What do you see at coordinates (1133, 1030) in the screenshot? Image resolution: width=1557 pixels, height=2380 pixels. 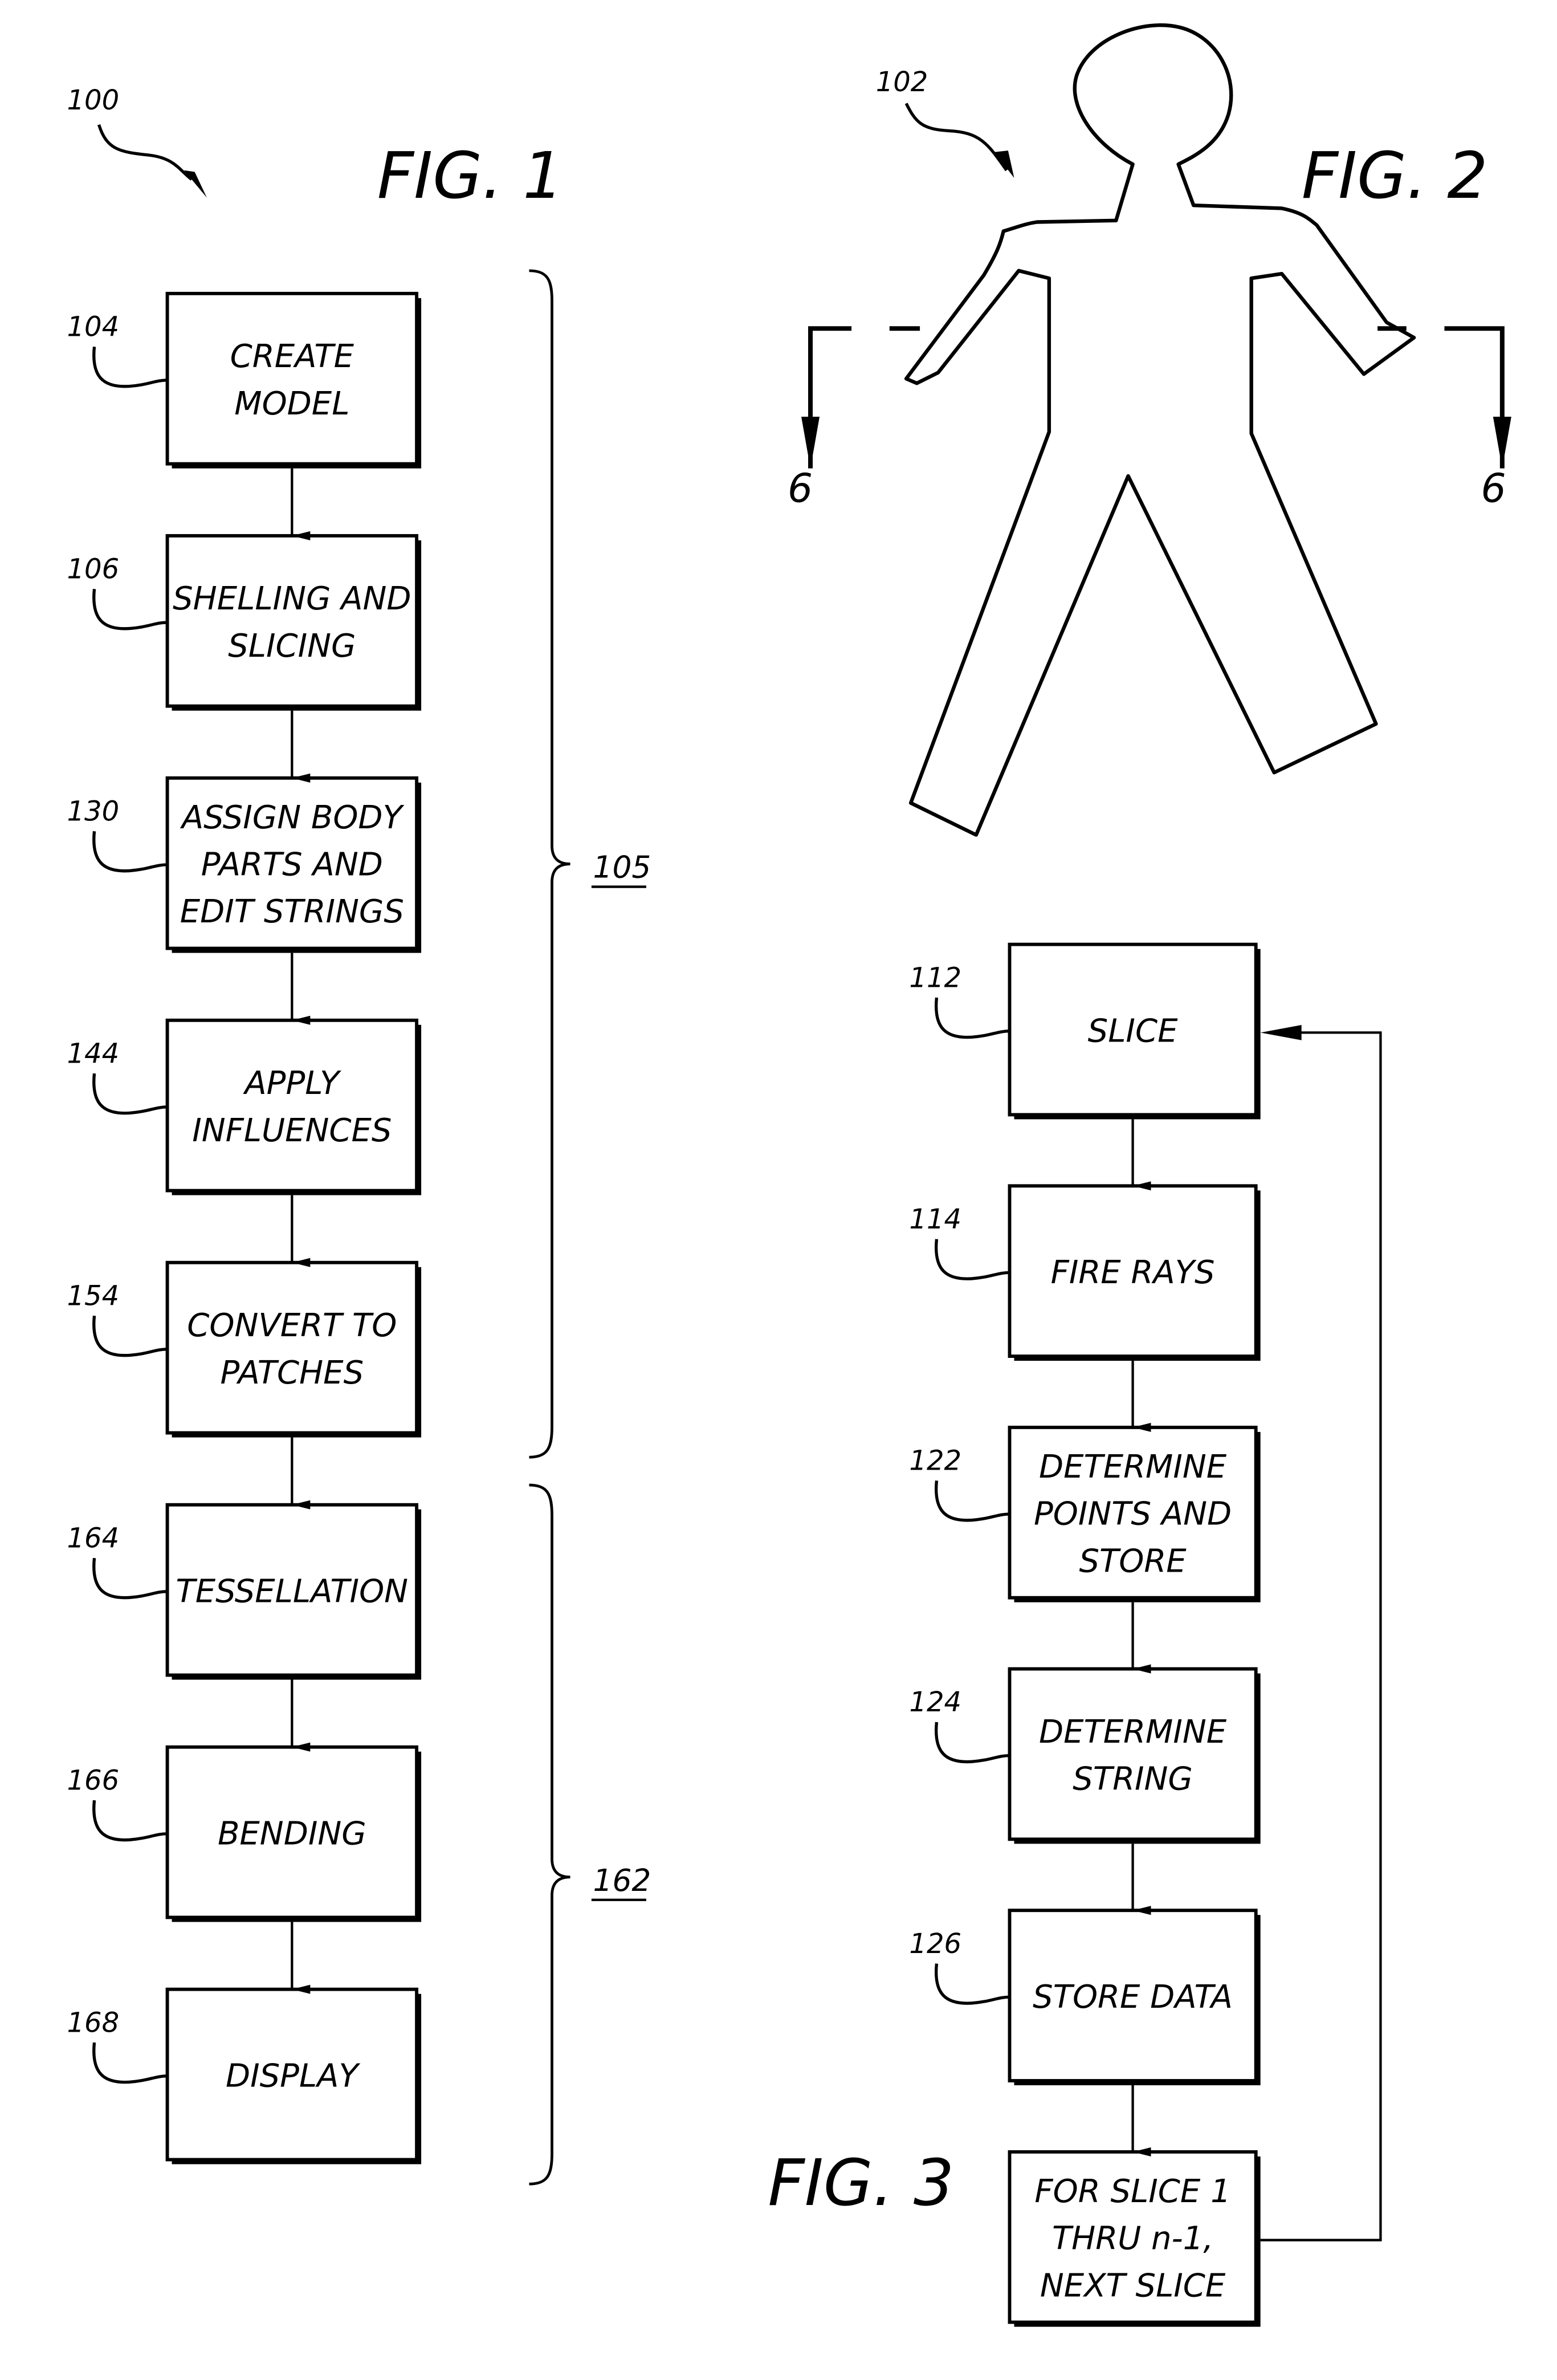 I see `fig3-step-label: SLICE` at bounding box center [1133, 1030].